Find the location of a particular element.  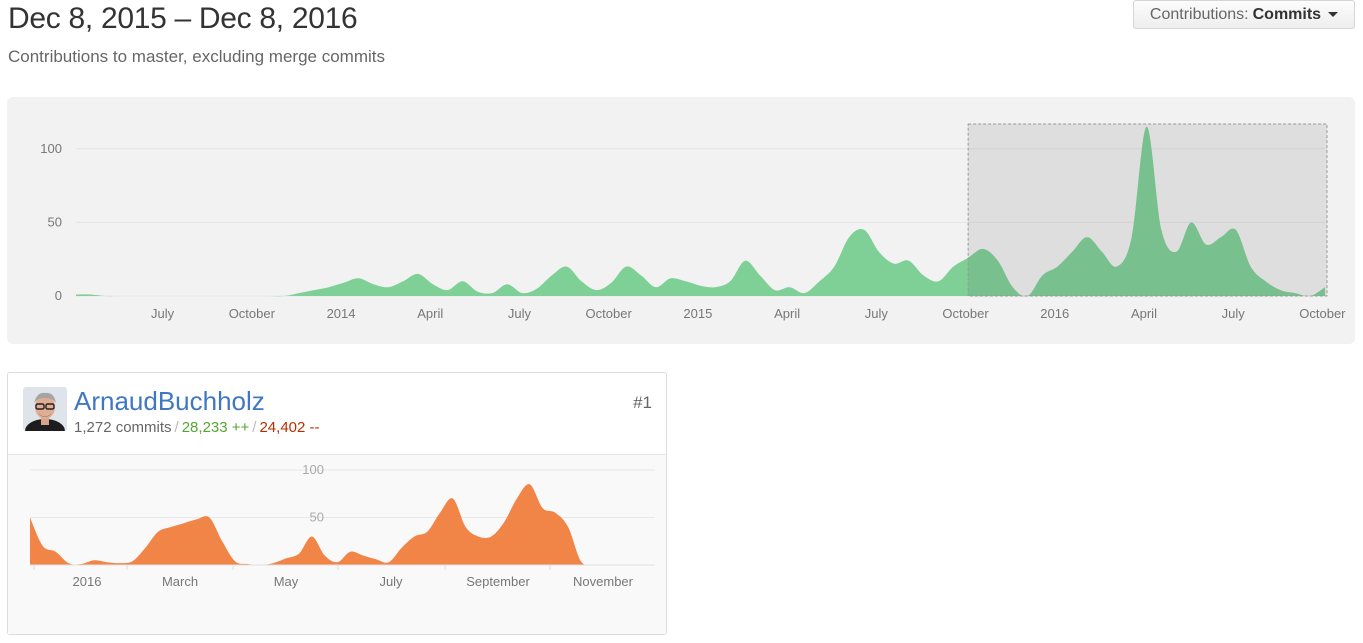

selection-brush is located at coordinates (1147, 210).